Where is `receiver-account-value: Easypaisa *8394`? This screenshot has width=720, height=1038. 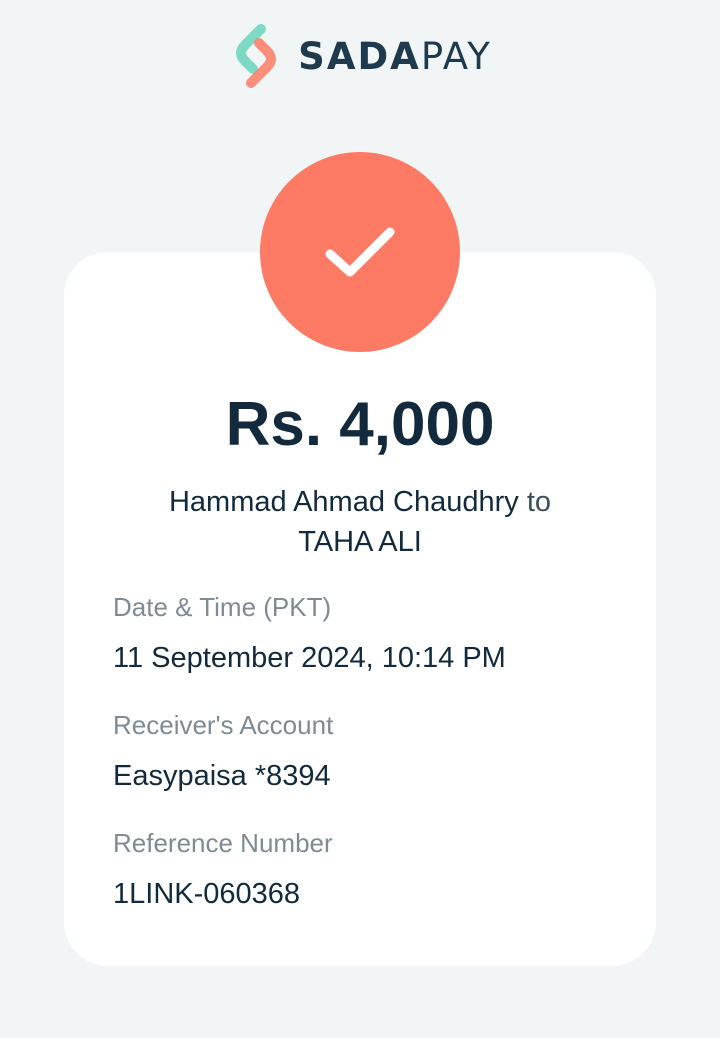
receiver-account-value: Easypaisa *8394 is located at coordinates (222, 776).